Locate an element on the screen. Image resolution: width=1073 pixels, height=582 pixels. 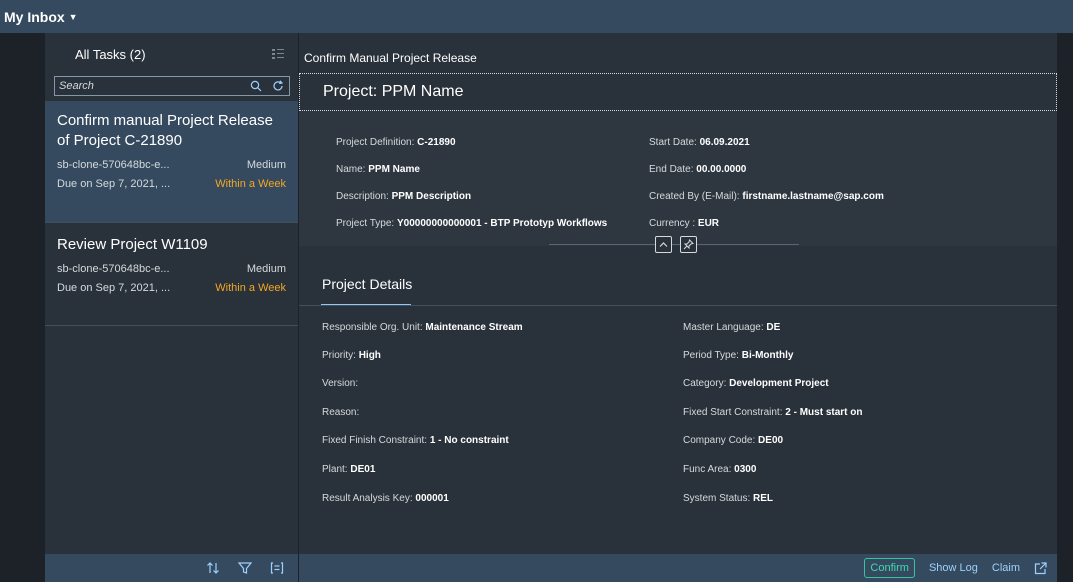
refresh-icon is located at coordinates (278, 86).